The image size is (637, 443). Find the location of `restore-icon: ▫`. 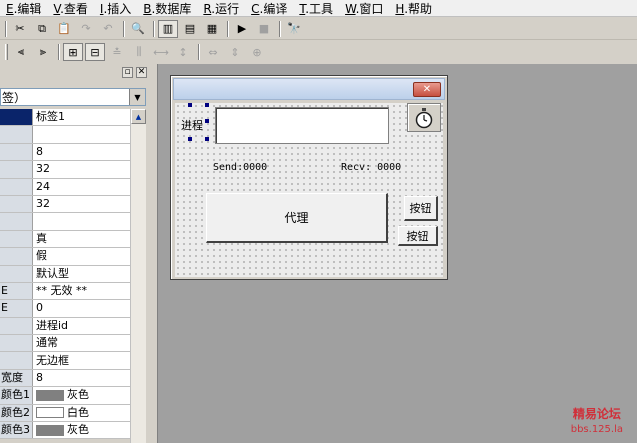

restore-icon: ▫ is located at coordinates (127, 72).